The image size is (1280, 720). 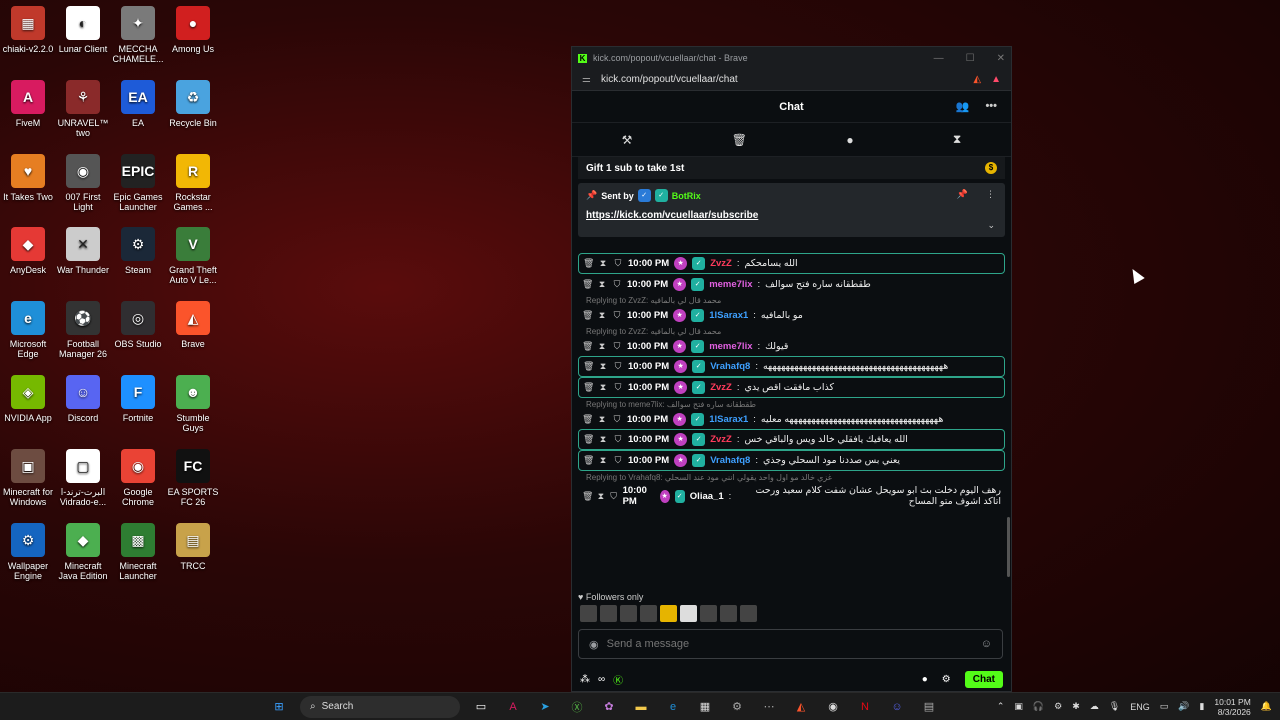 I want to click on desktop-icon: EPIC Epic Games Launcher, so click(x=138, y=189).